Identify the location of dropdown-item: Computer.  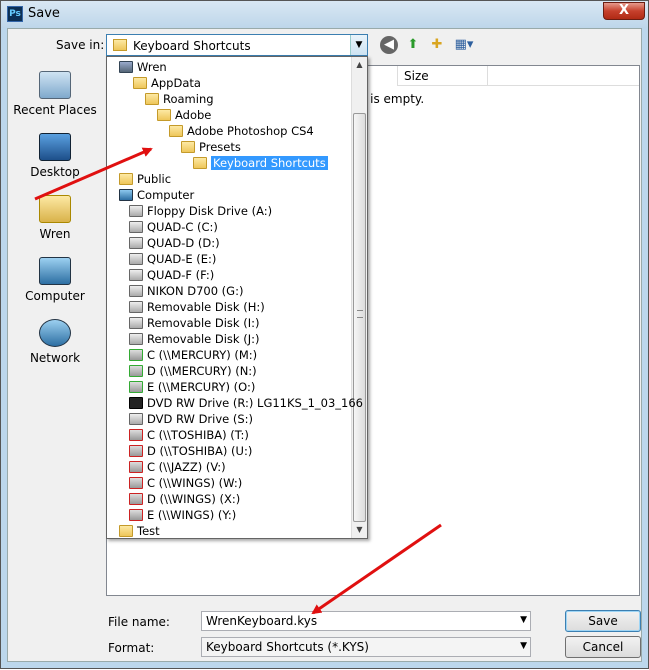
(156, 195).